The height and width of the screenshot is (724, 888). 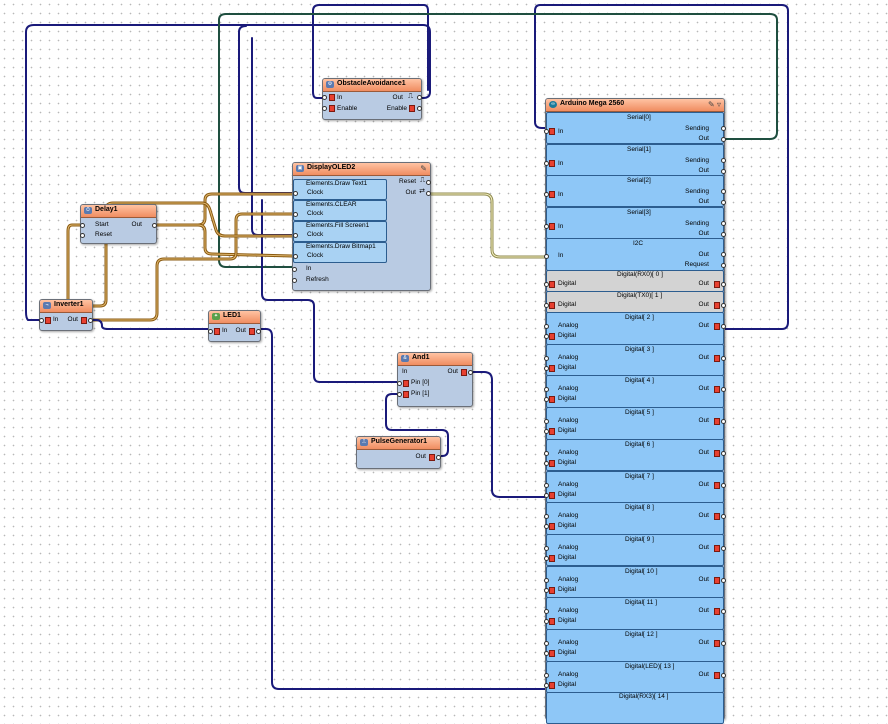 I want to click on serial-channel-0: Serial[0] In Sending Out, so click(x=635, y=128).